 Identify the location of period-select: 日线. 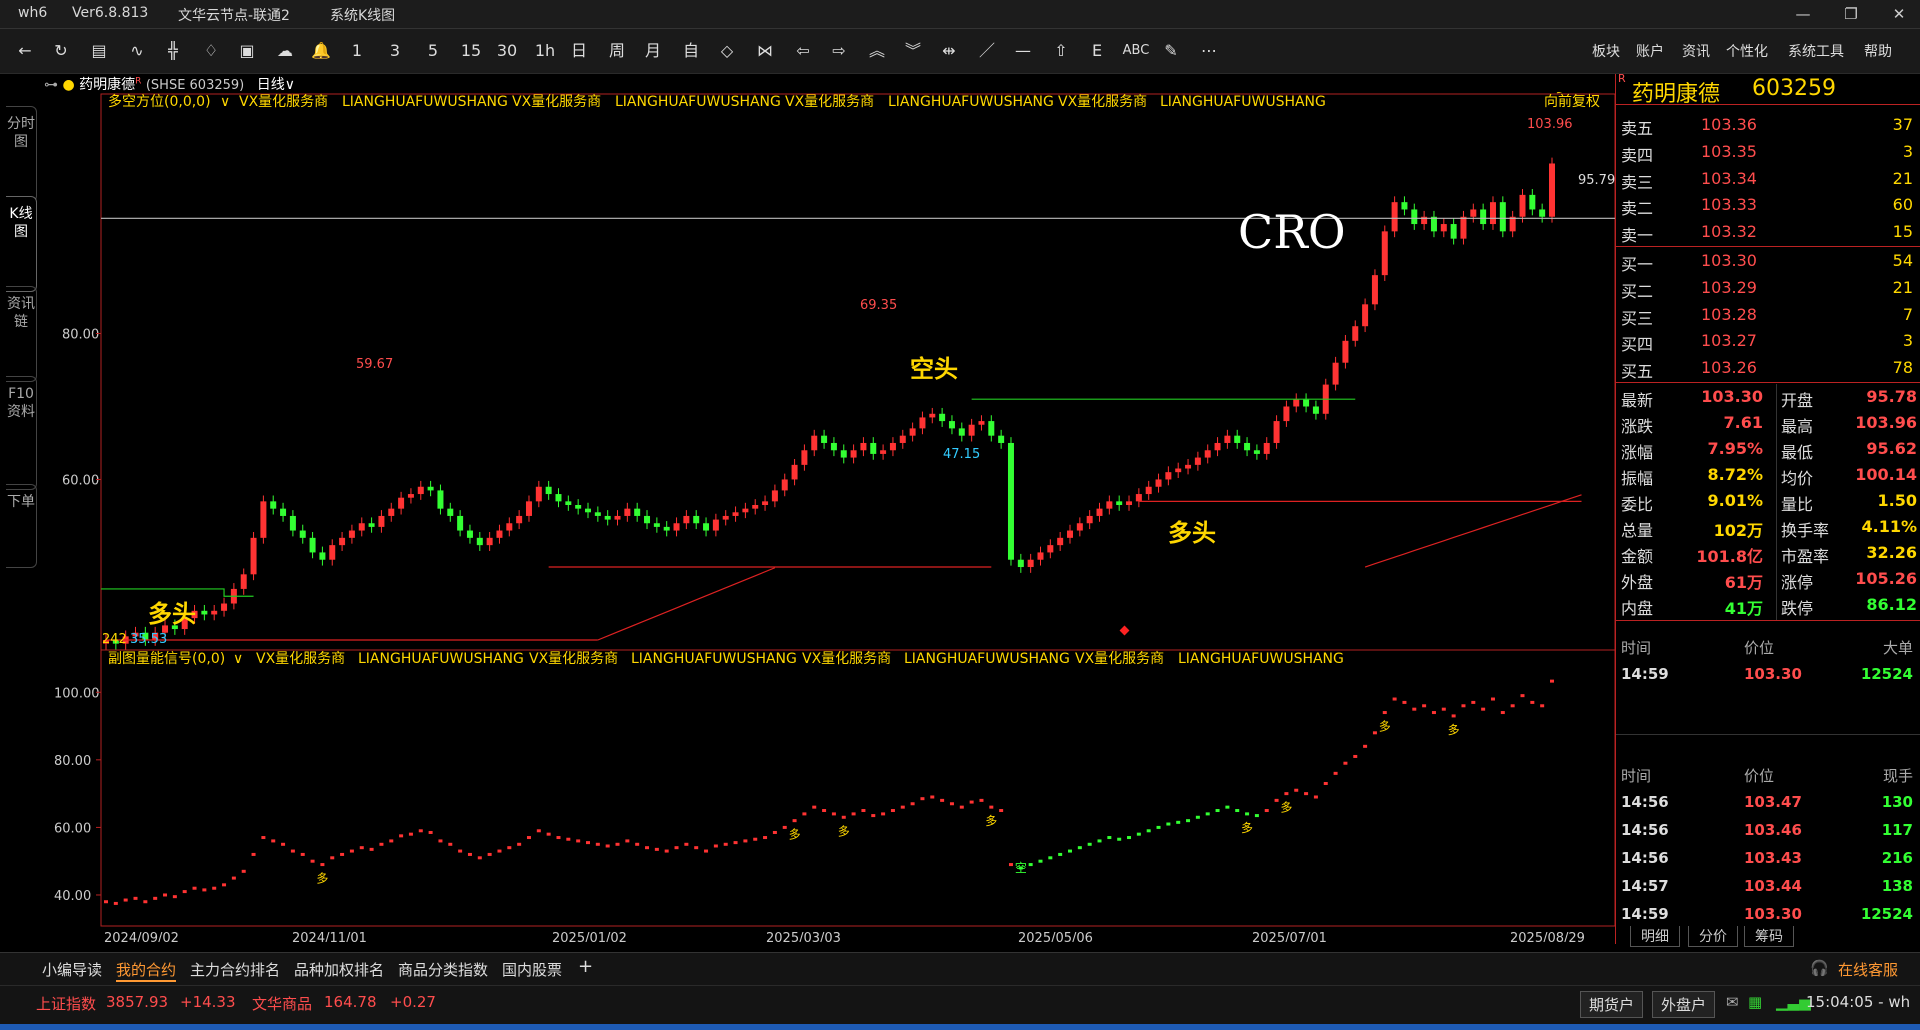
(271, 85).